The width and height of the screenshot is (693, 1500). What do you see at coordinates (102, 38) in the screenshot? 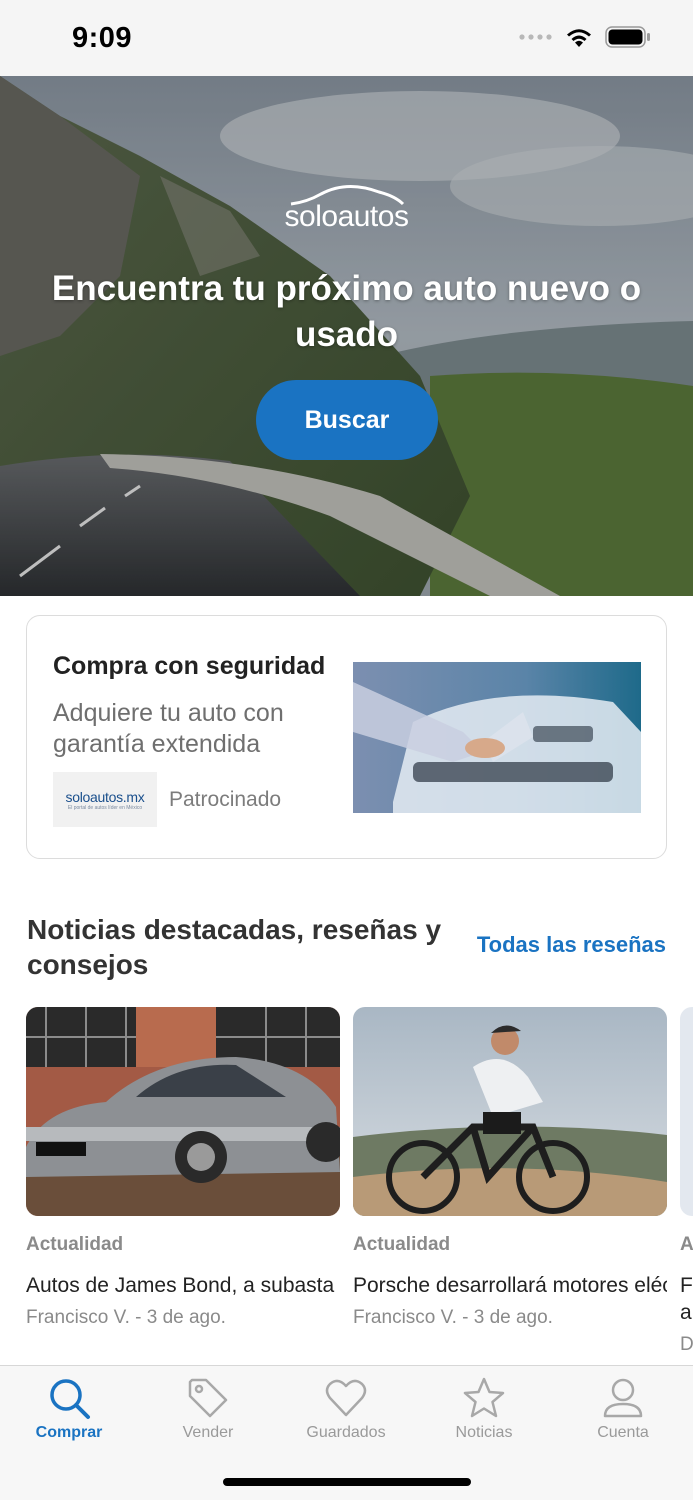
I see `status-time: 9:09` at bounding box center [102, 38].